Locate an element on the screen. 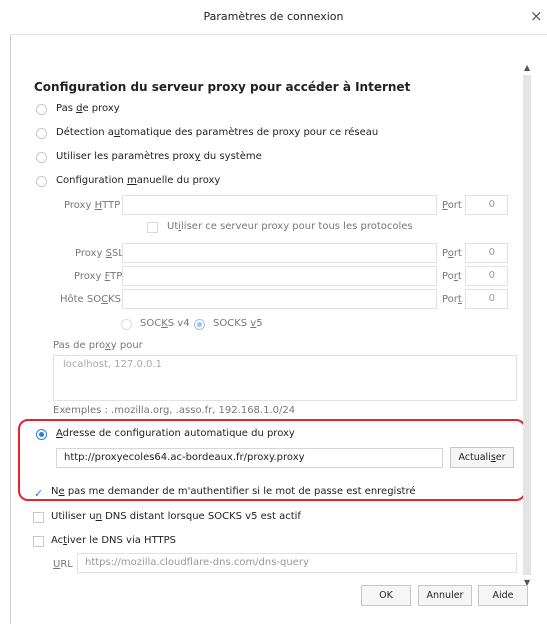  close-icon: × is located at coordinates (536, 16).